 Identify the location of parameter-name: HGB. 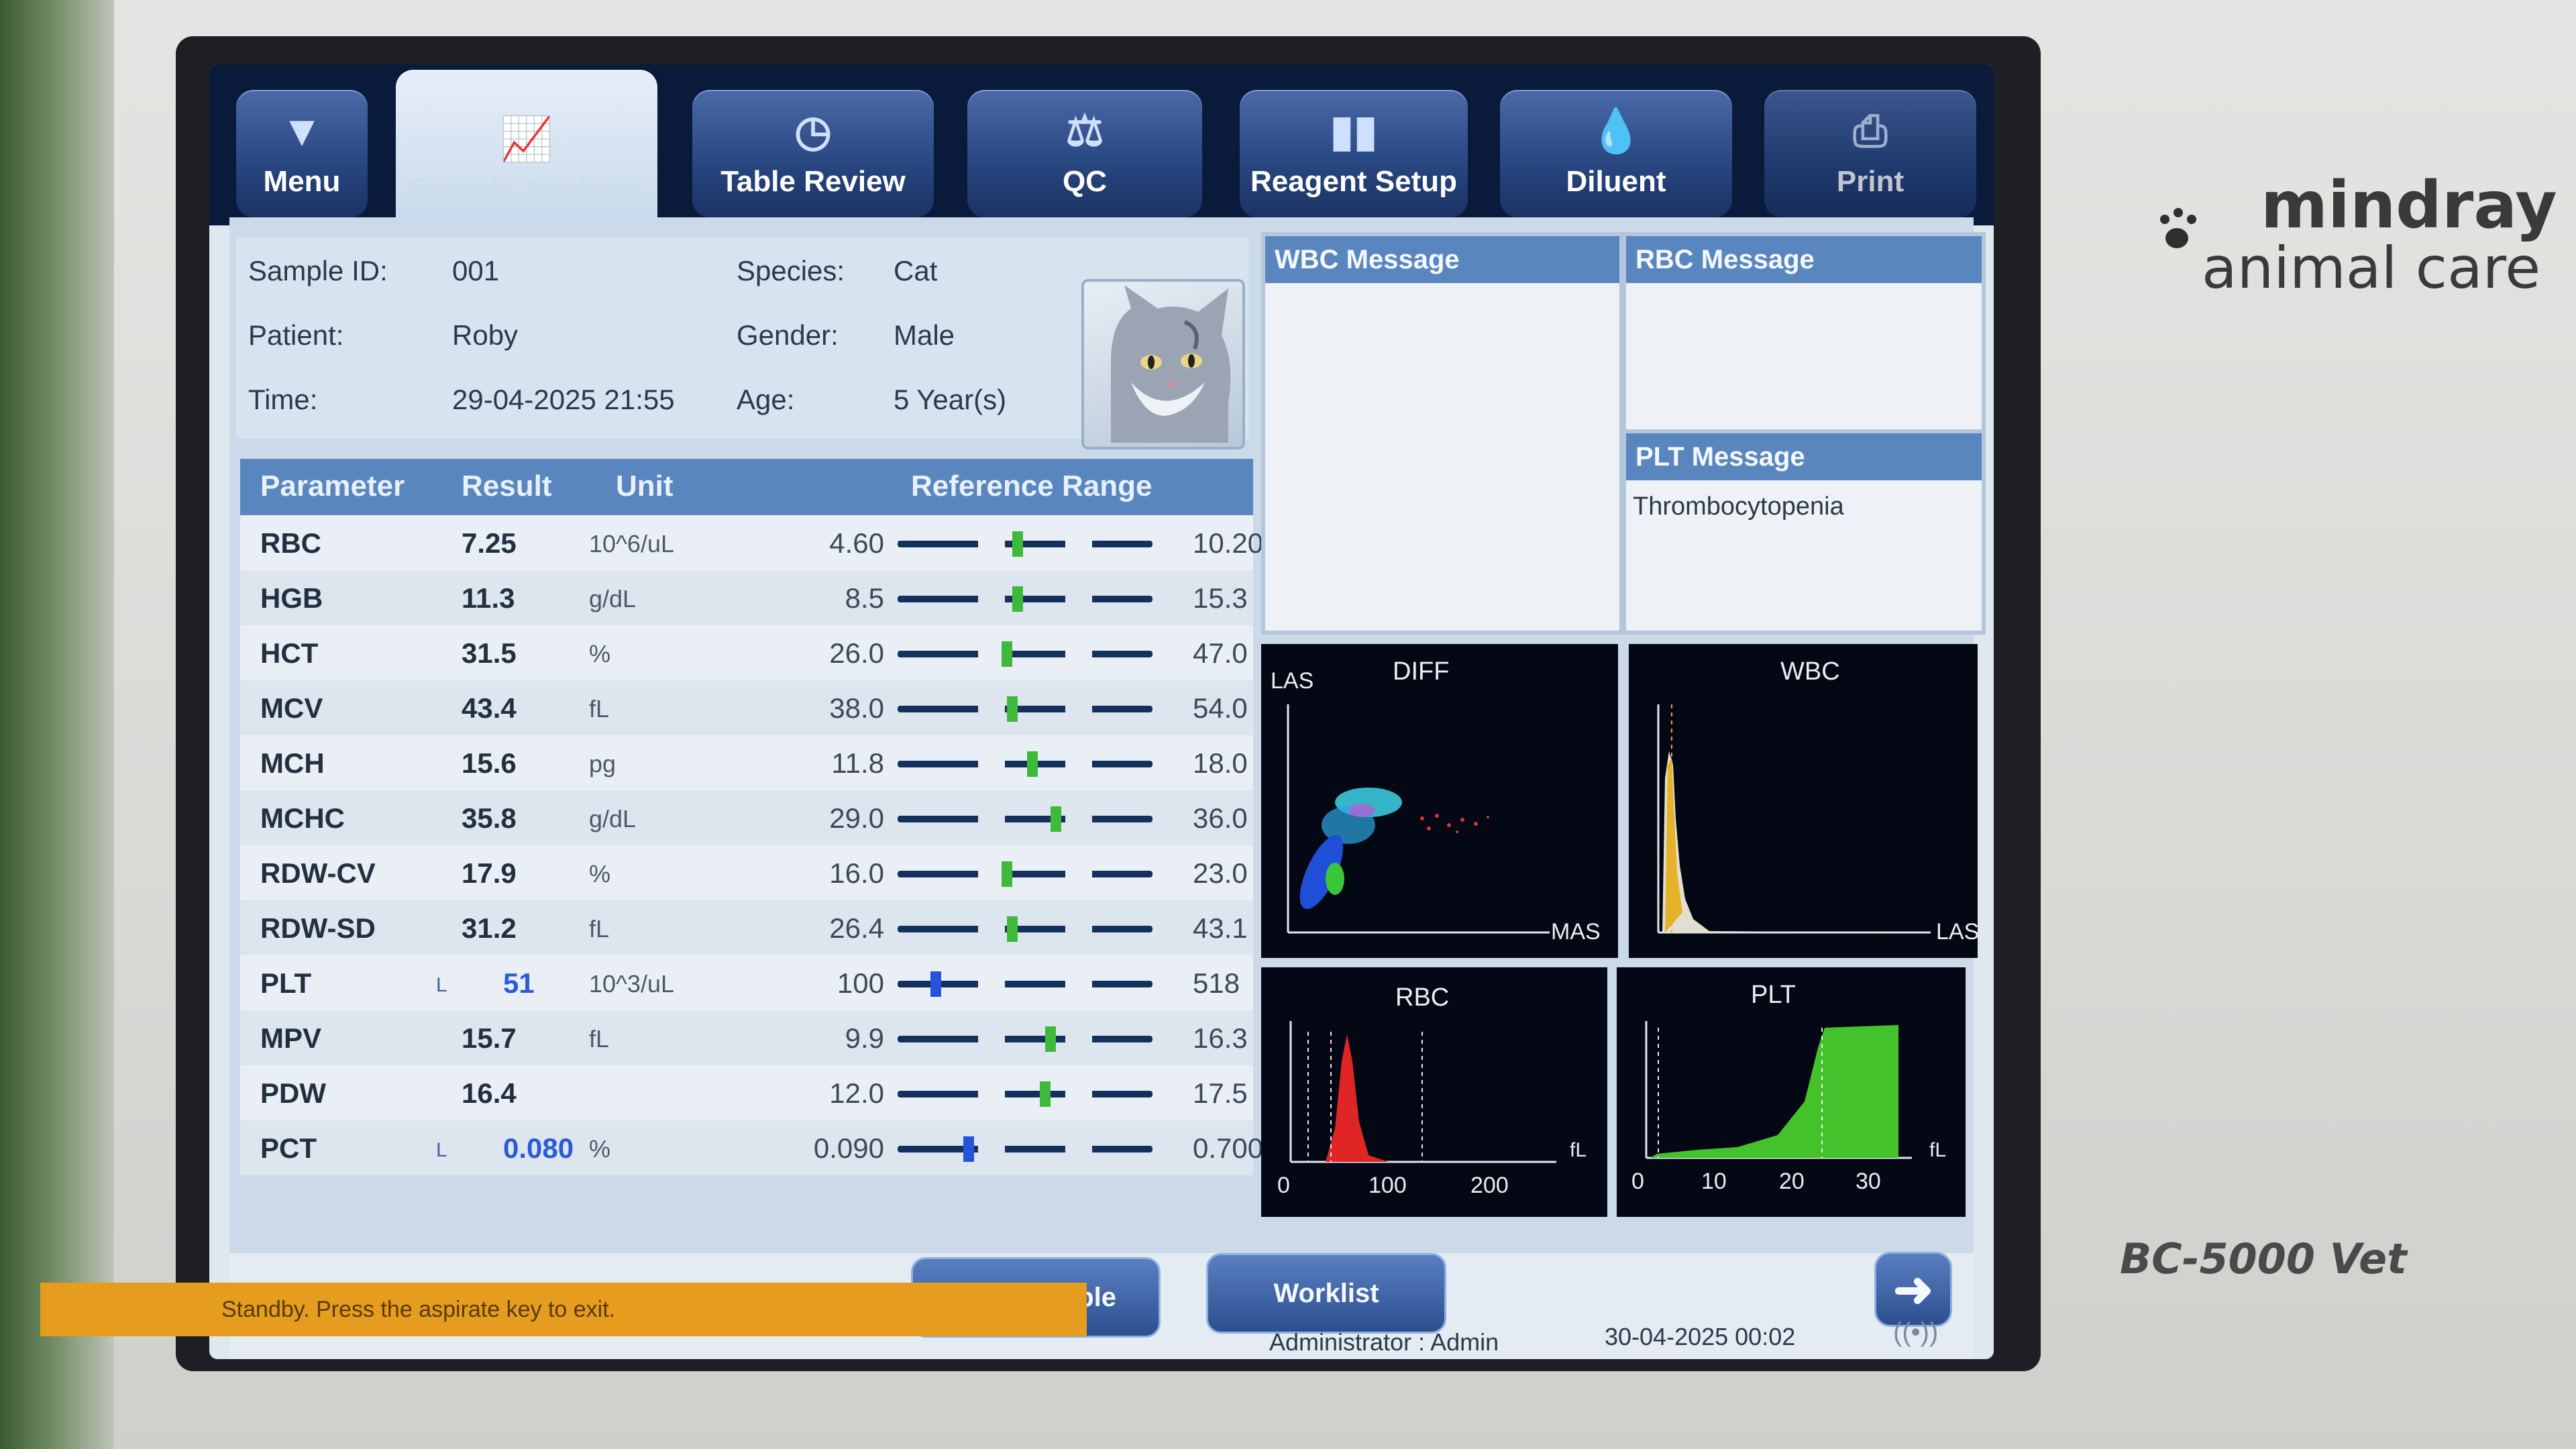
(291, 598).